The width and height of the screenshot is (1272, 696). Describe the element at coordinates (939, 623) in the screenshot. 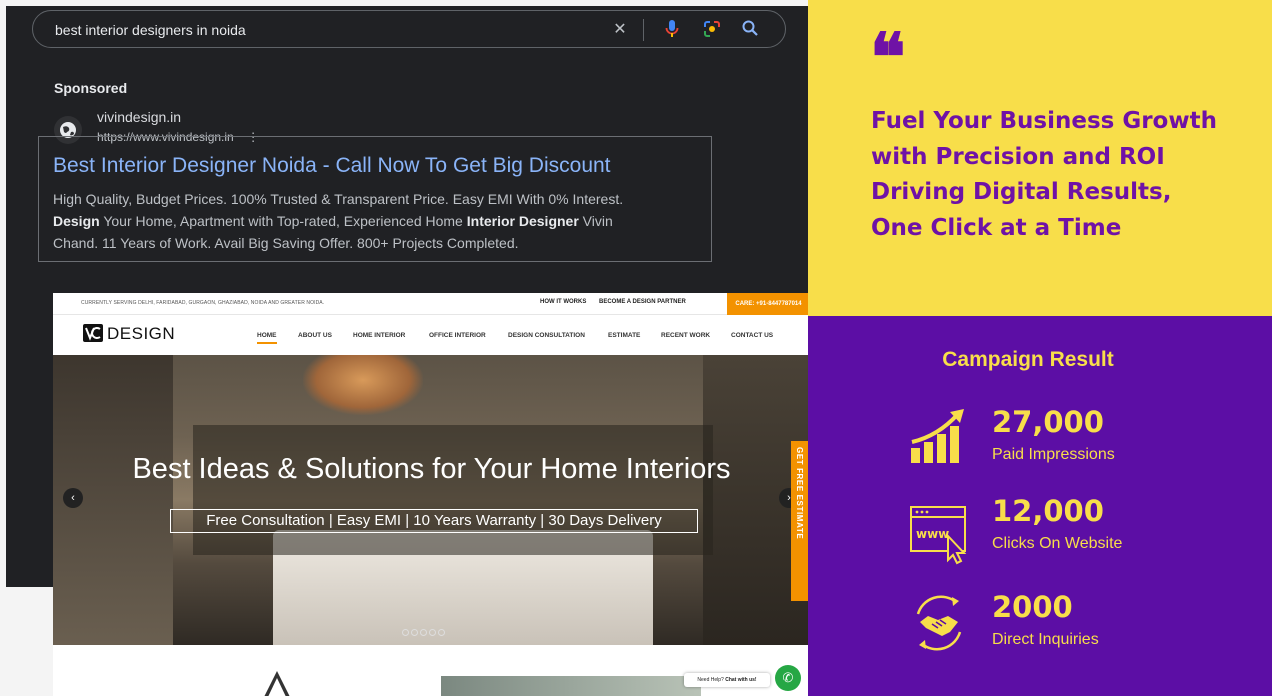

I see `handshake-icon` at that location.